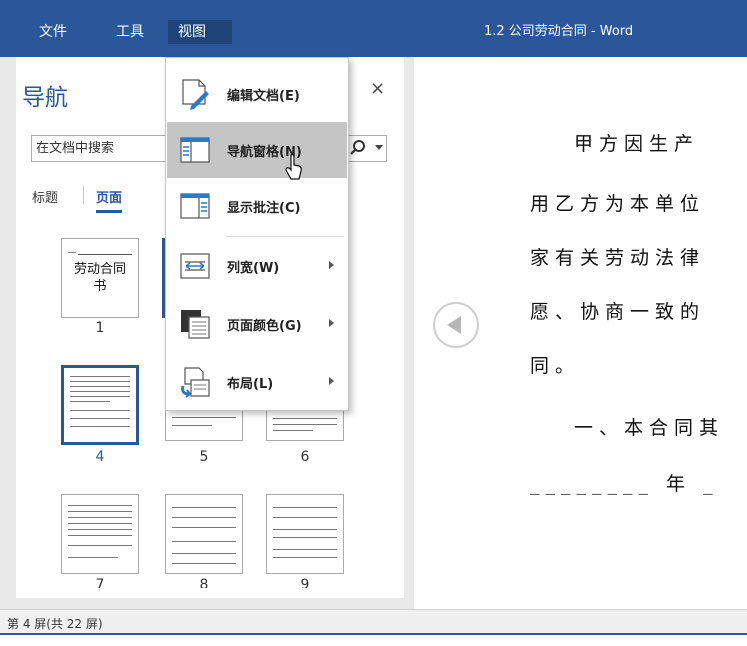 The width and height of the screenshot is (747, 646). Describe the element at coordinates (204, 457) in the screenshot. I see `thumbnail-page-number: 5` at that location.